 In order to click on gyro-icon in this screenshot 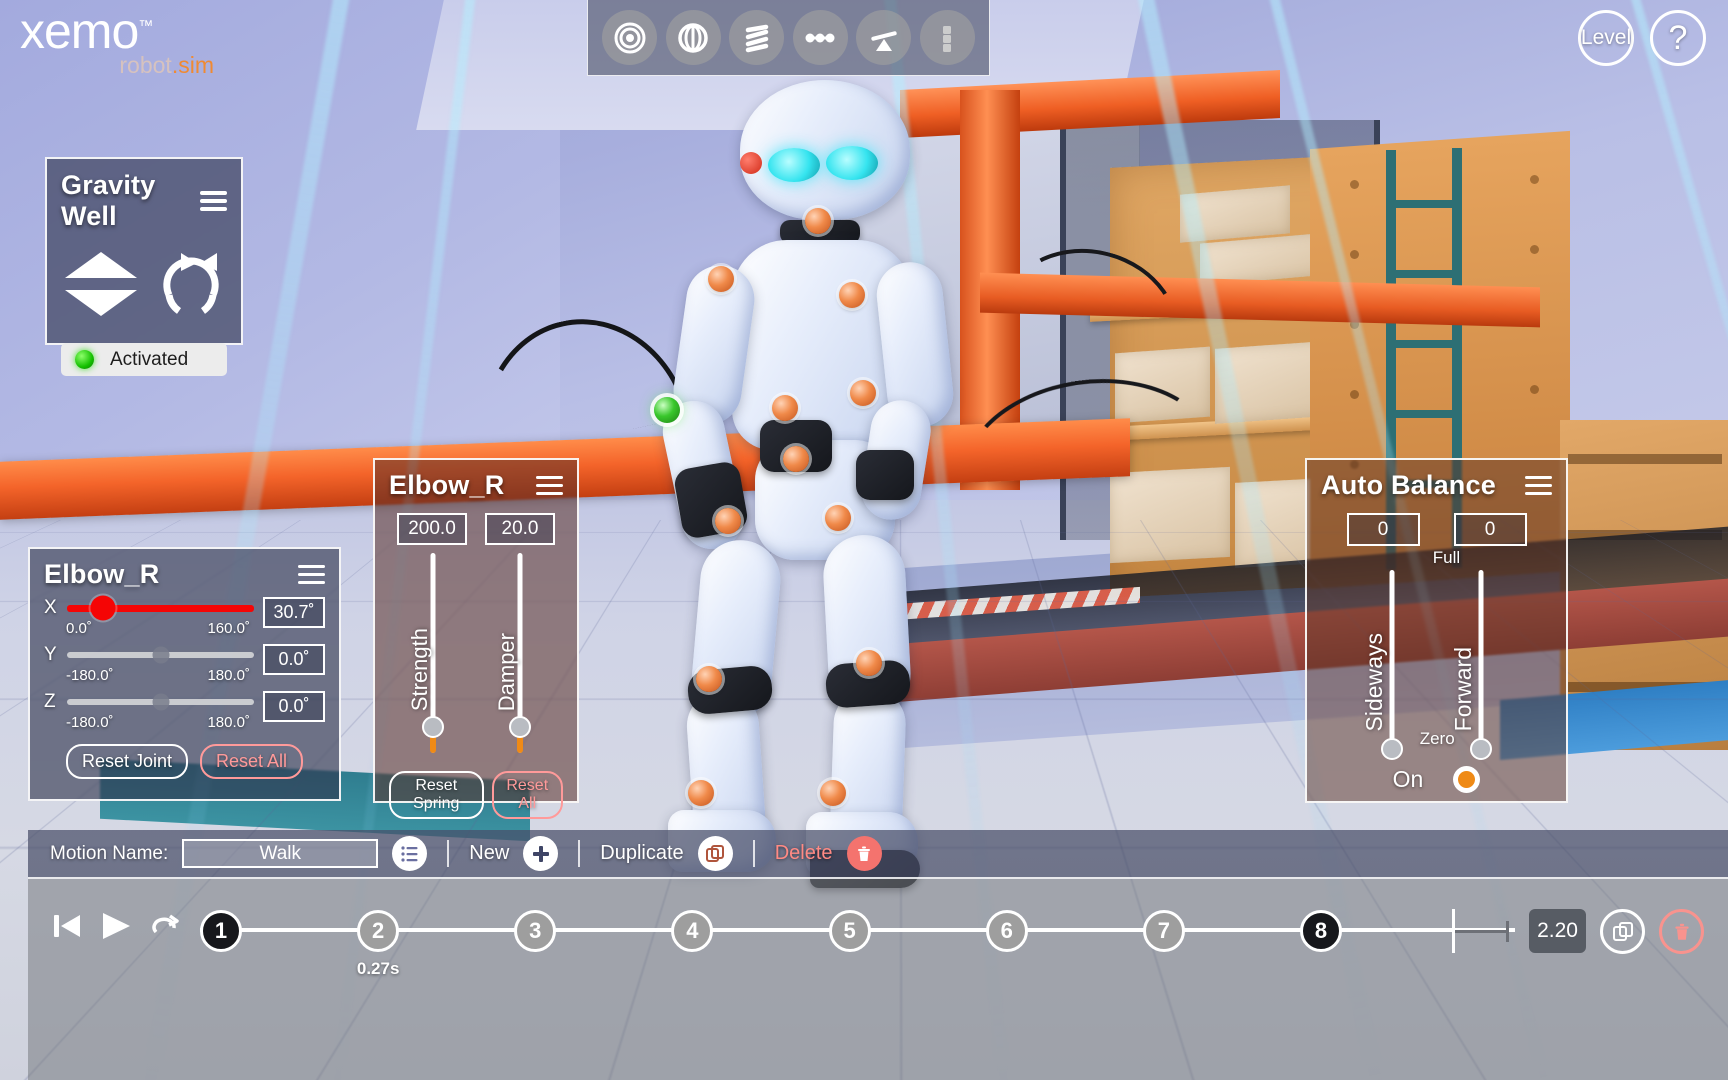, I will do `click(693, 37)`.